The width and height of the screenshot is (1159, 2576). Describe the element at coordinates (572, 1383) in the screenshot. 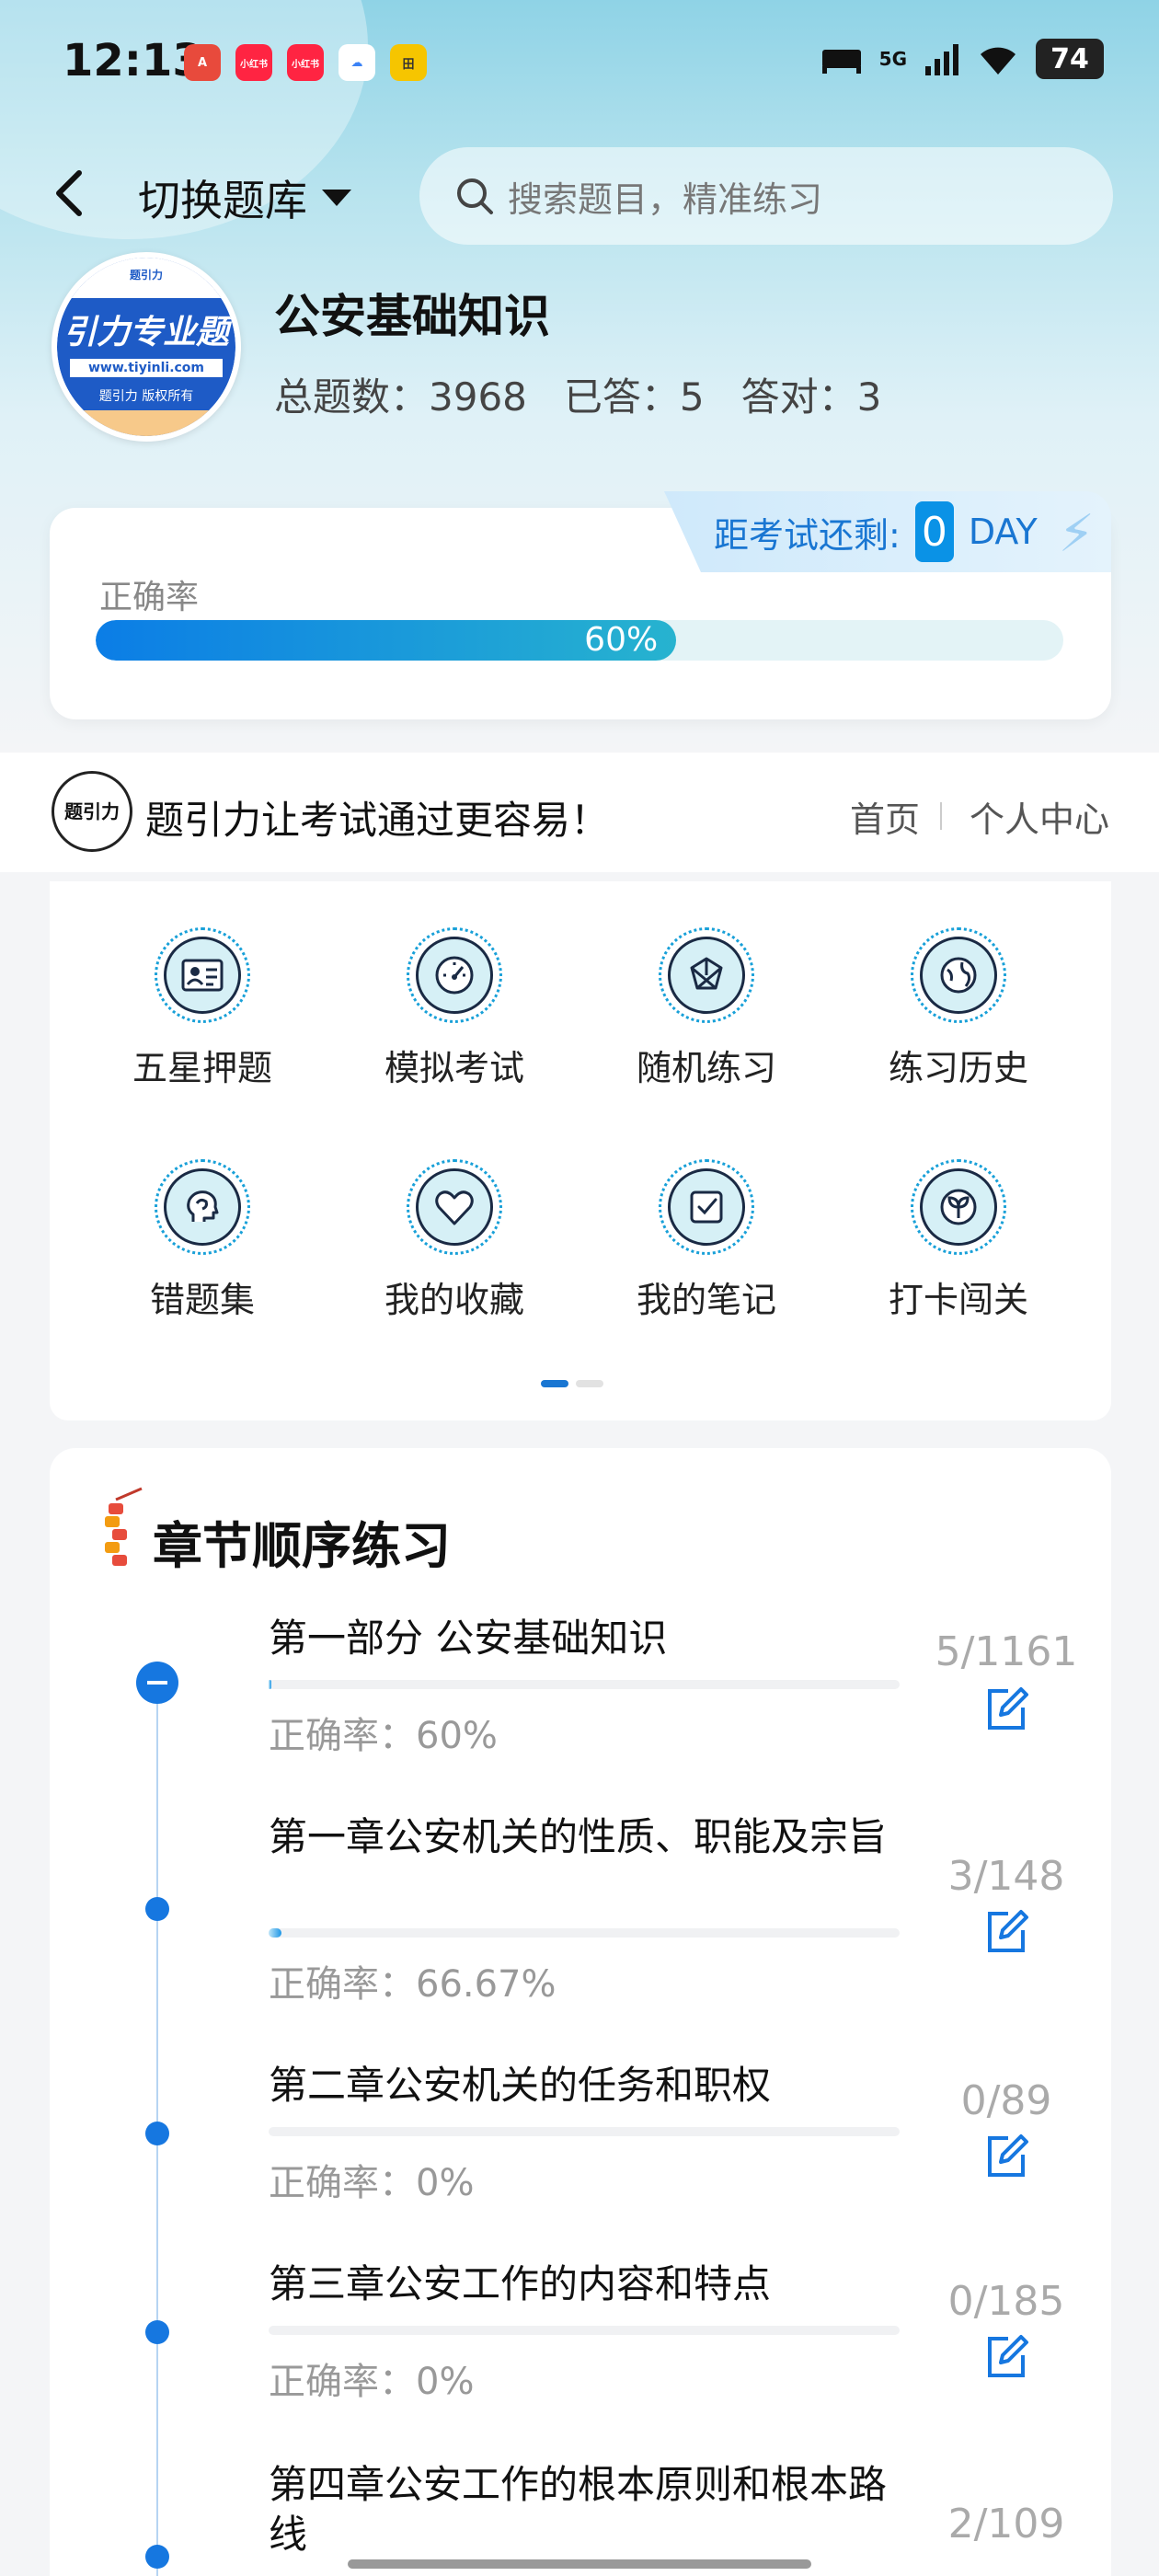

I see `pager-dots` at that location.